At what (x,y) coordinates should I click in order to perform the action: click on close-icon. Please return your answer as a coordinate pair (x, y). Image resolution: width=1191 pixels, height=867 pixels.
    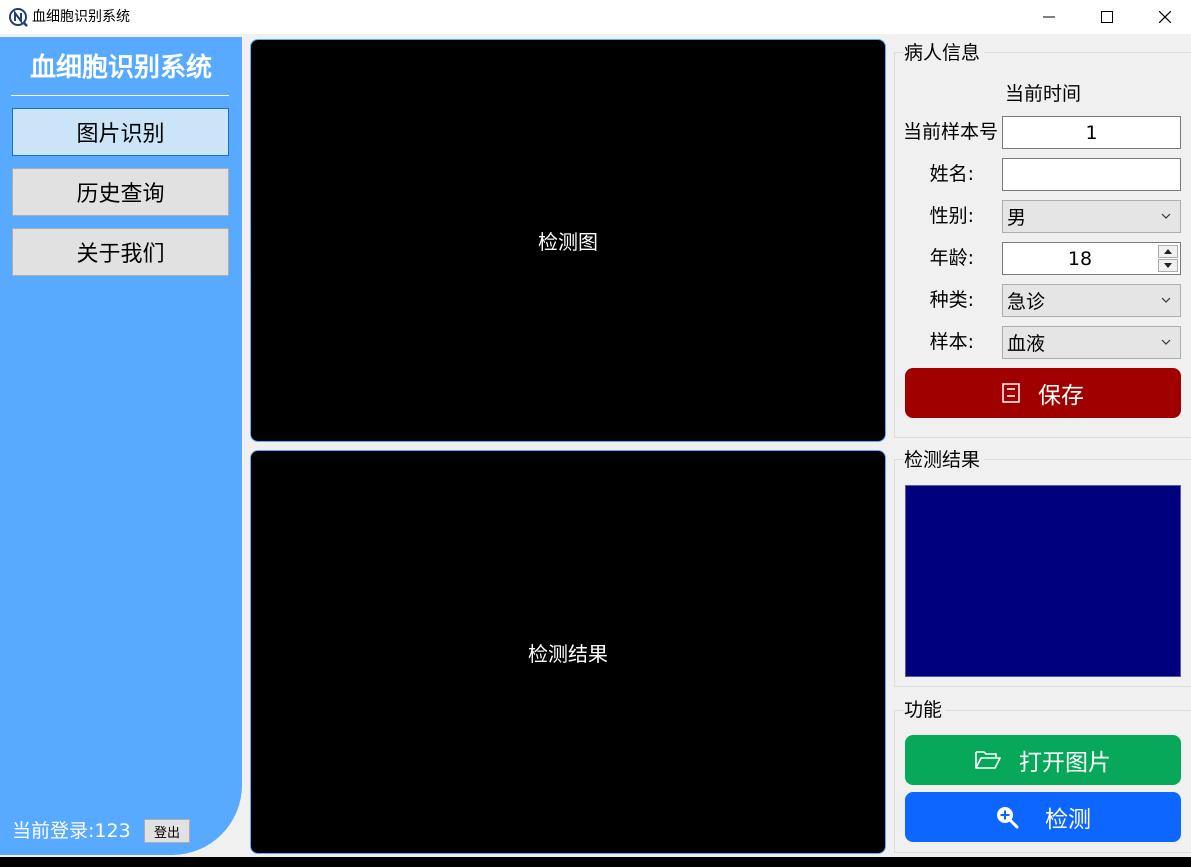
    Looking at the image, I should click on (1165, 17).